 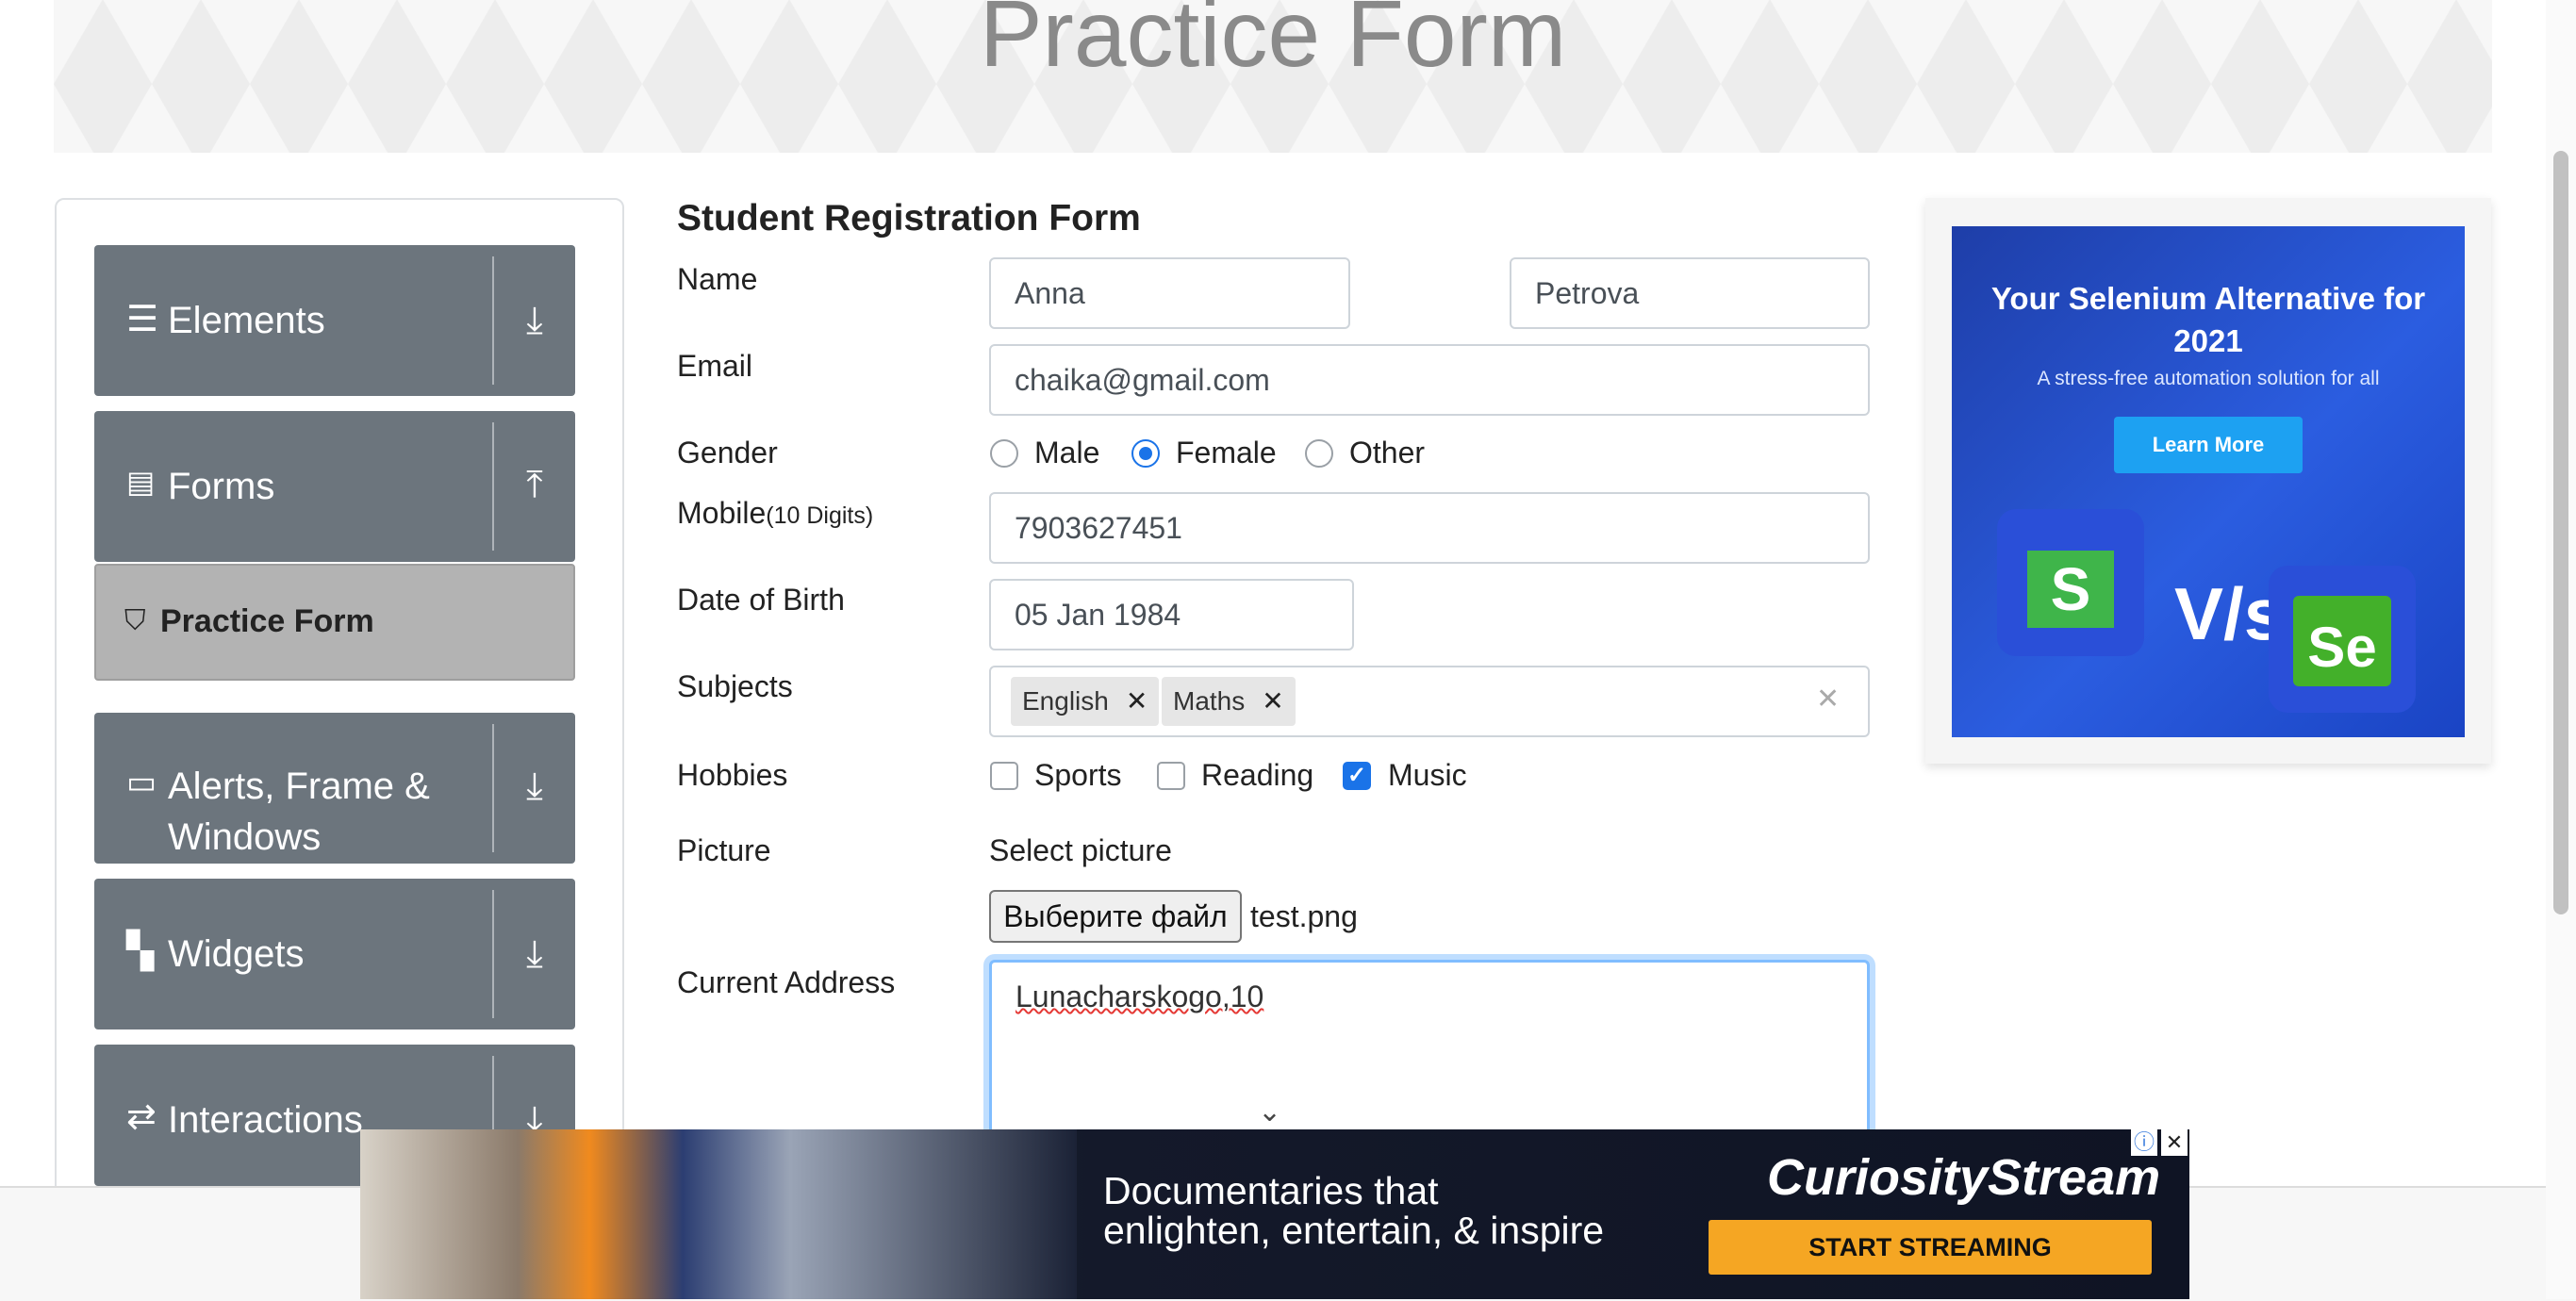 I want to click on subject-chip-label: Maths, so click(x=1209, y=701).